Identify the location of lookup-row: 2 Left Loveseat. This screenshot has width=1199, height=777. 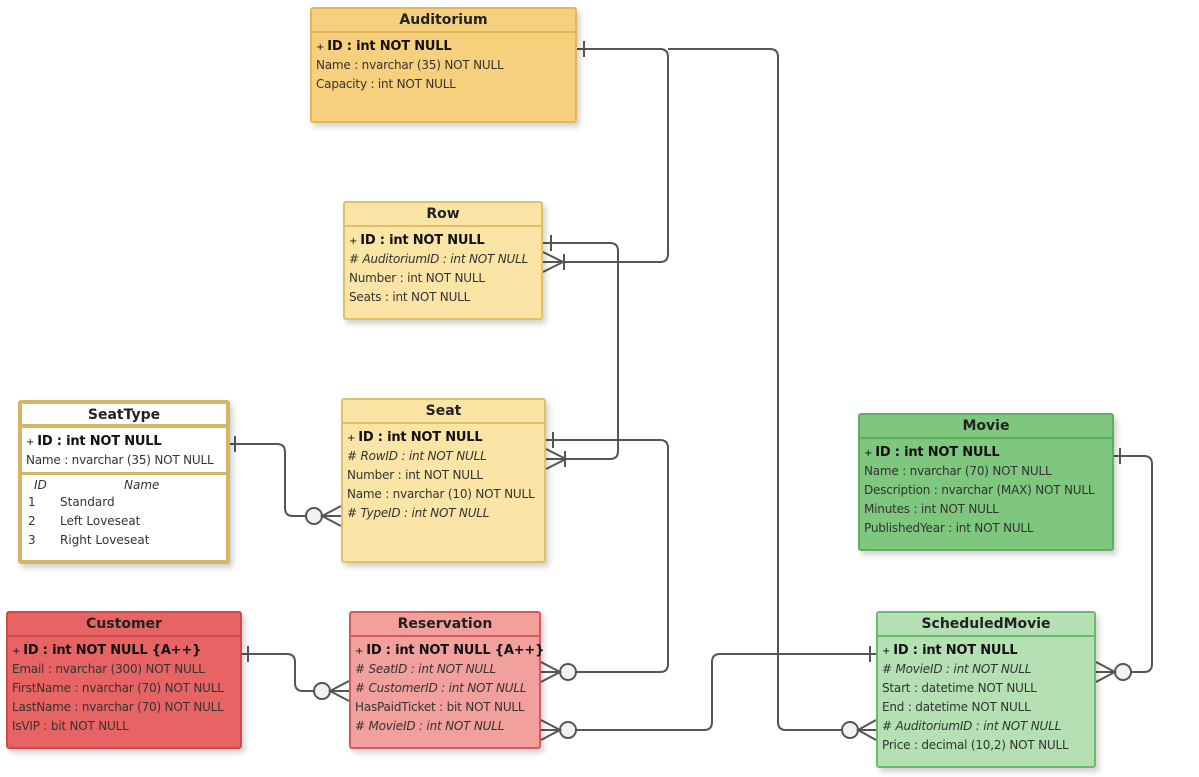
(126, 521).